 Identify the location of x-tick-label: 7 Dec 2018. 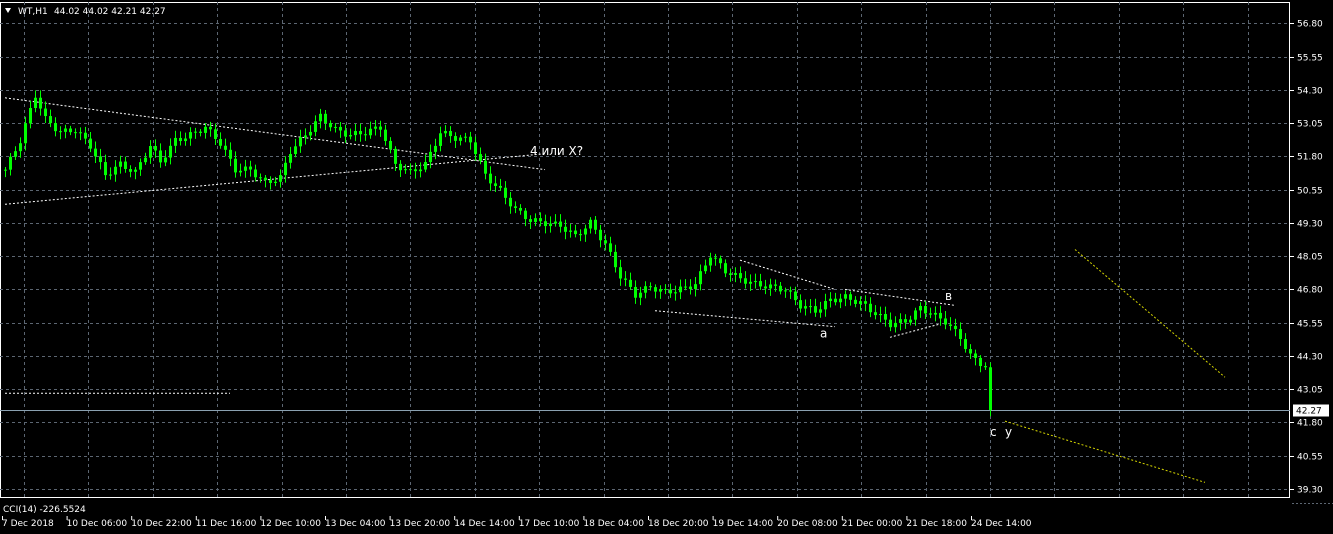
(28, 524).